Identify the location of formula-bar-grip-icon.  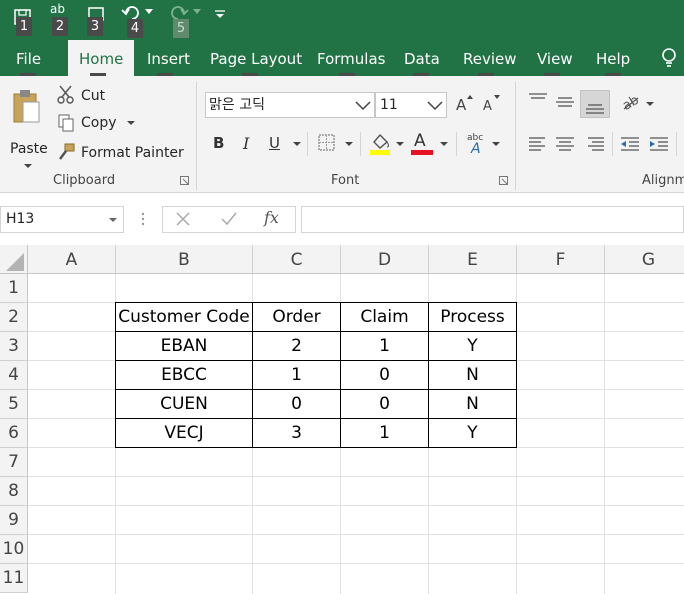
(143, 219).